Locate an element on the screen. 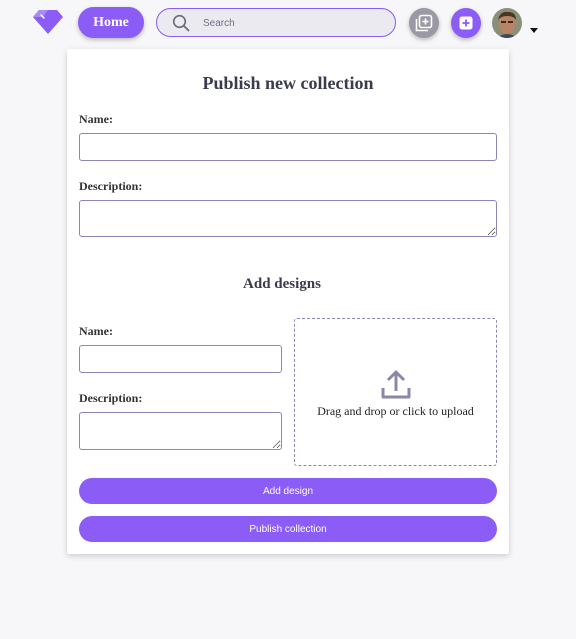  publish-collection-button: Publish collection is located at coordinates (288, 529).